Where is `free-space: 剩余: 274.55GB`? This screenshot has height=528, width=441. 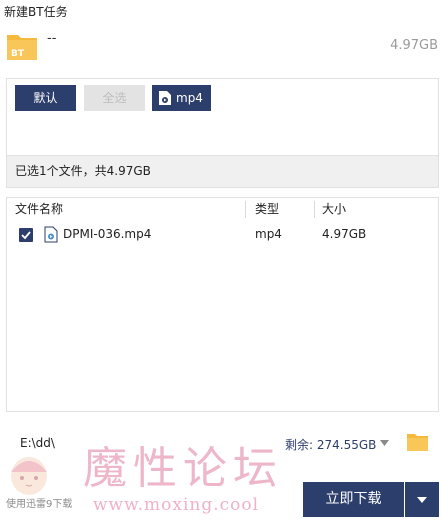 free-space: 剩余: 274.55GB is located at coordinates (330, 444).